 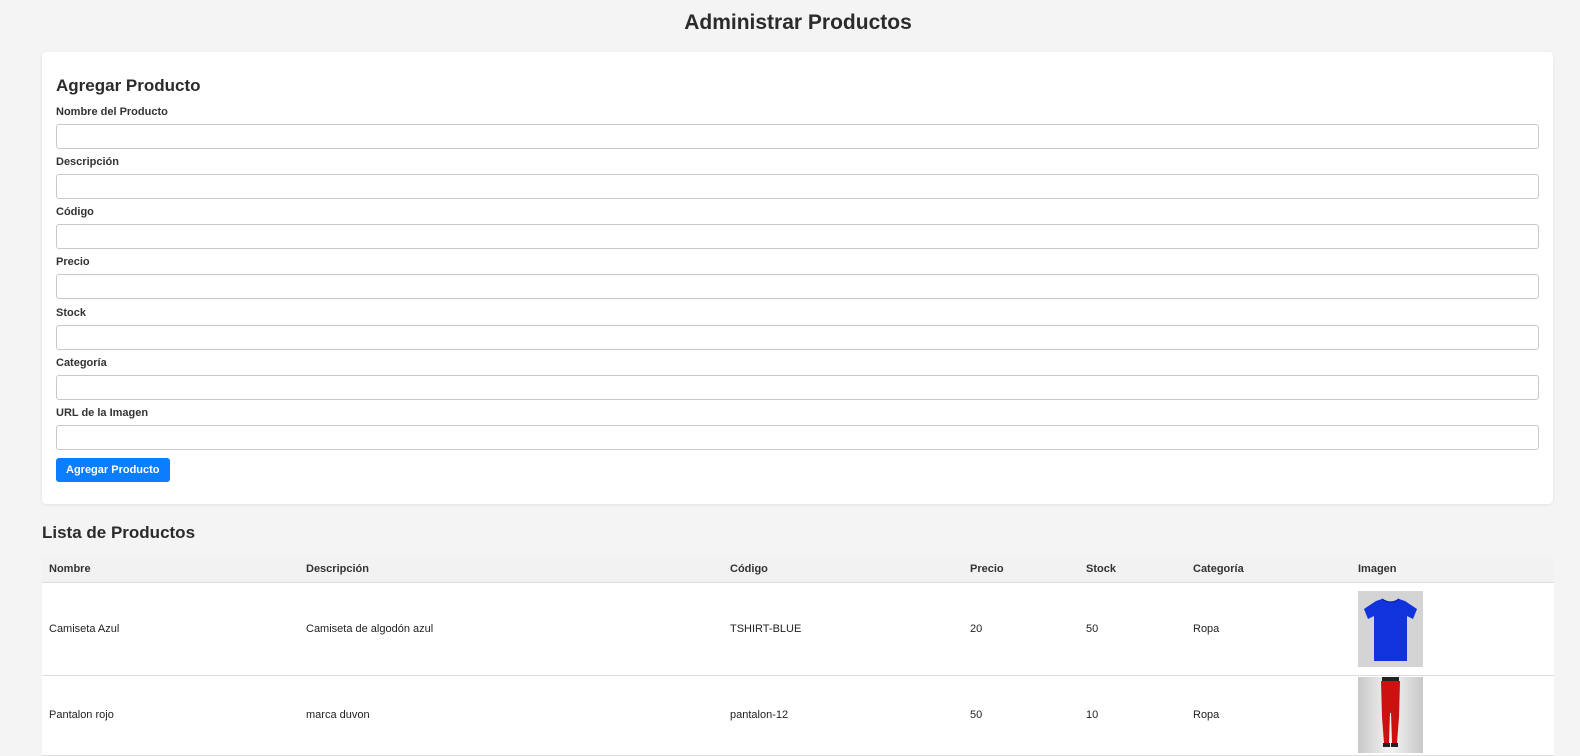 I want to click on code-input, so click(x=797, y=236).